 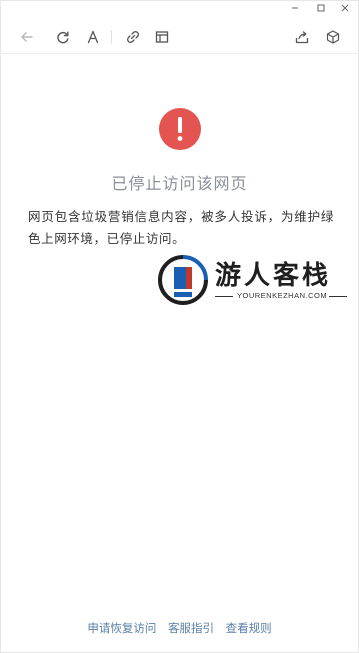 What do you see at coordinates (133, 37) in the screenshot?
I see `link-icon` at bounding box center [133, 37].